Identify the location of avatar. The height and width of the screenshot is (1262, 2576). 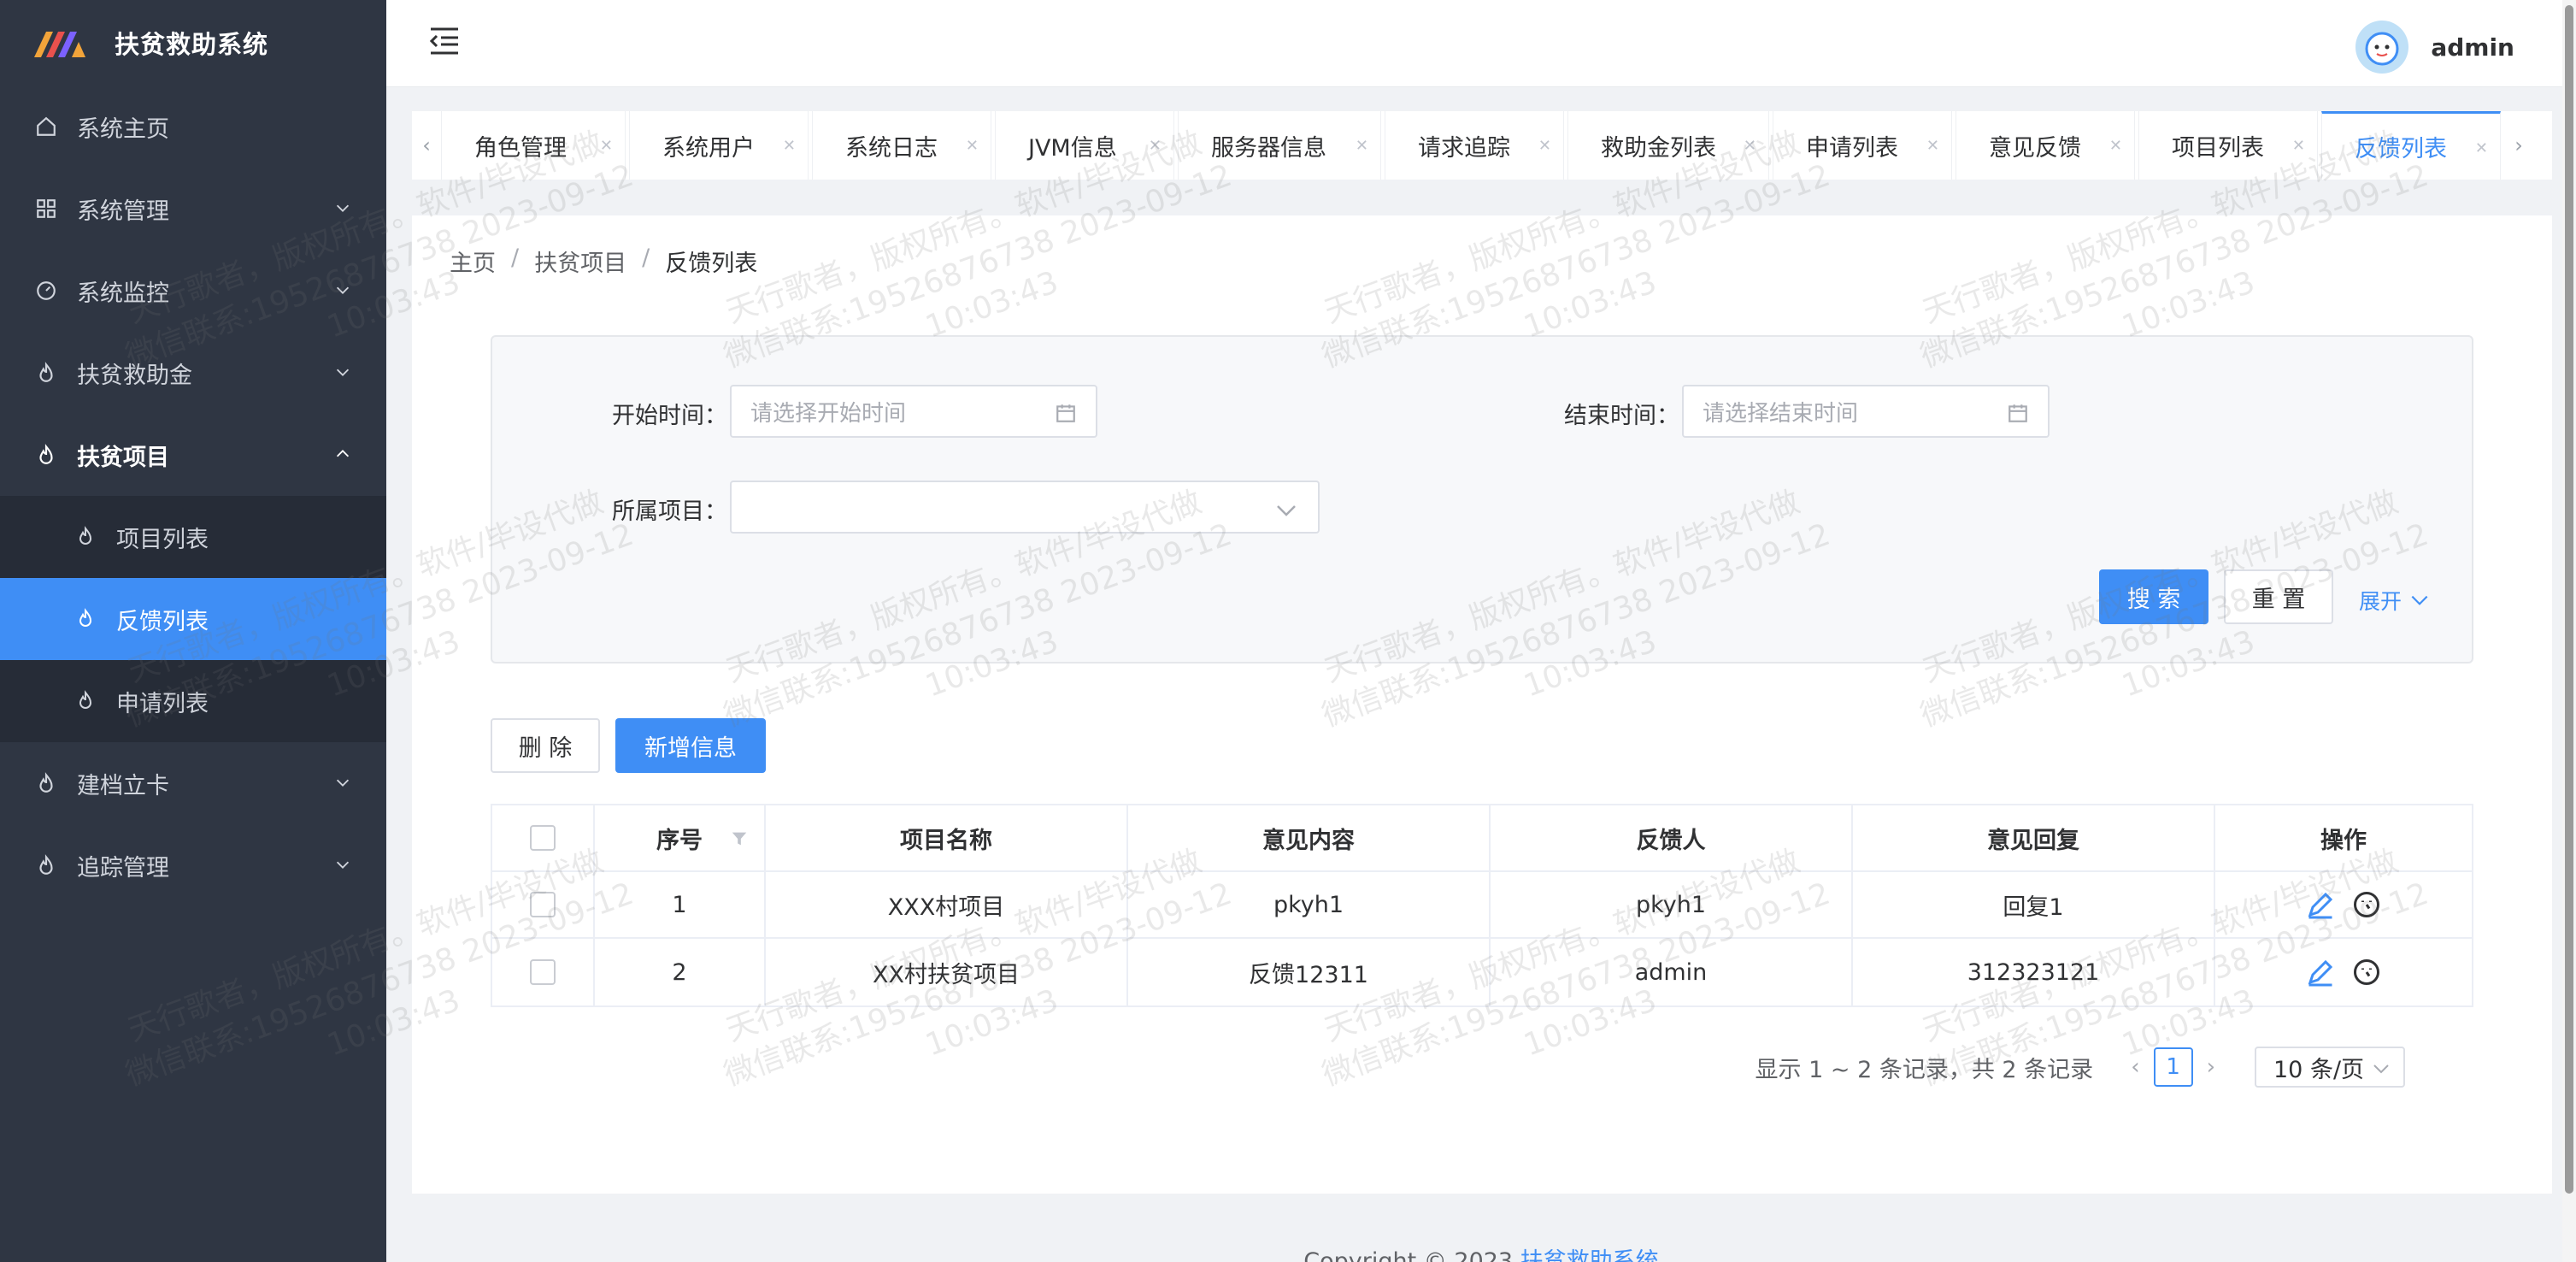
(2382, 48).